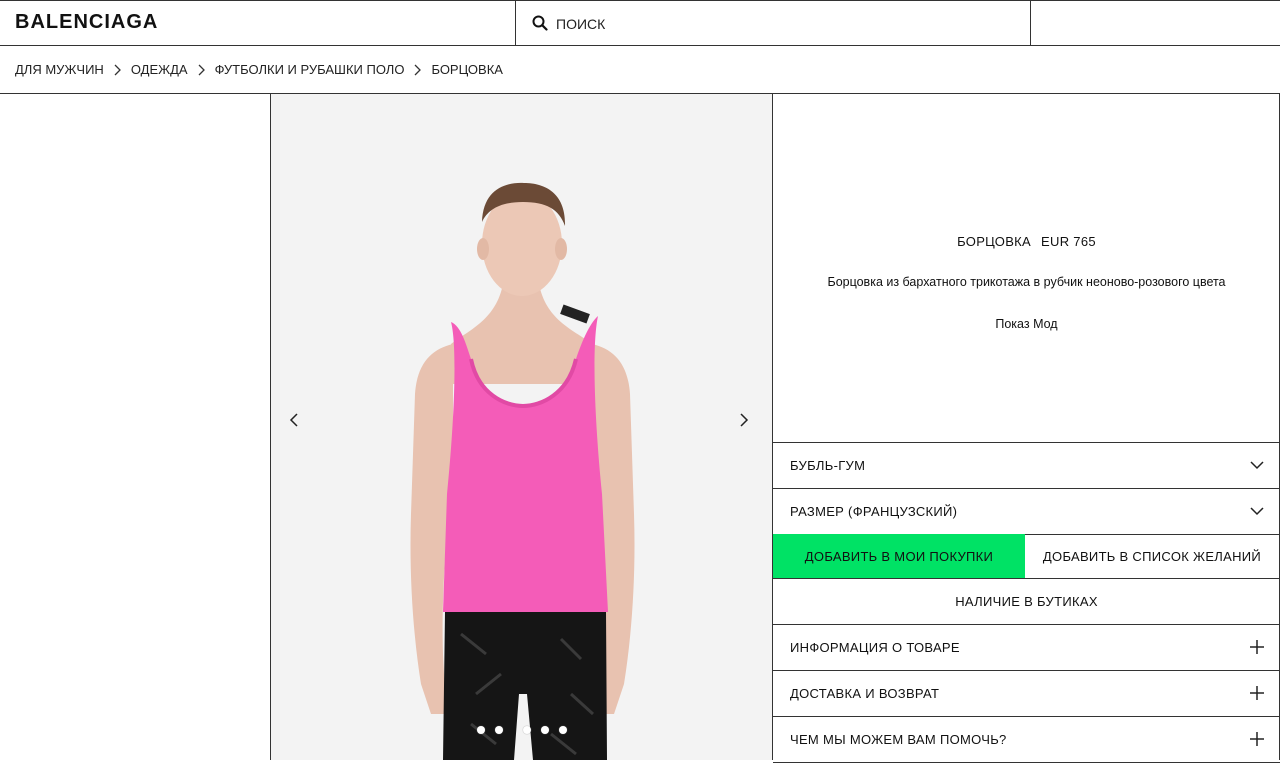  I want to click on breadcrumb-item-men: ДЛЯ МУЖЧИН, so click(59, 69).